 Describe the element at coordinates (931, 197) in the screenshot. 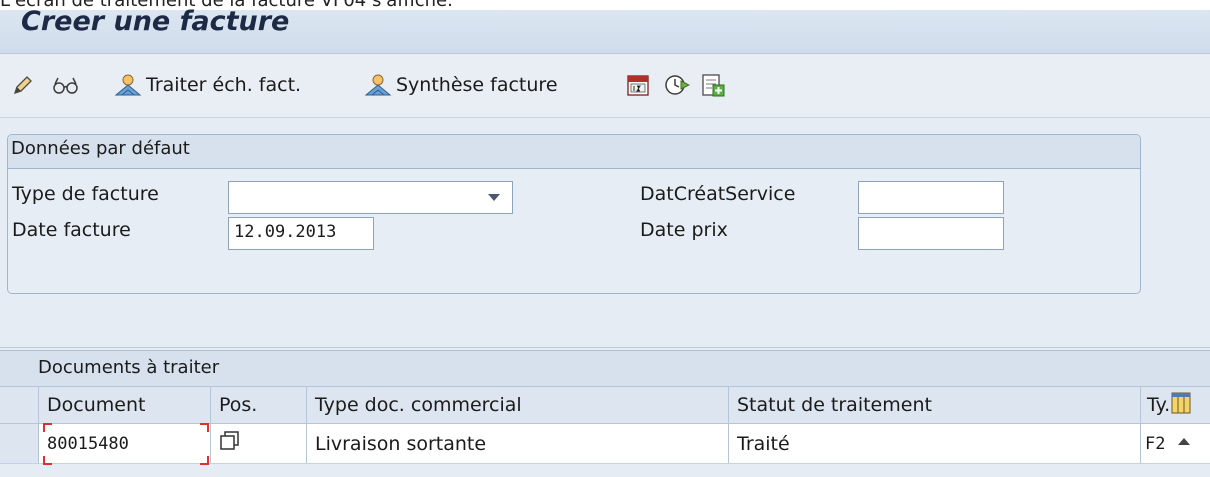

I see `service-date-field` at that location.